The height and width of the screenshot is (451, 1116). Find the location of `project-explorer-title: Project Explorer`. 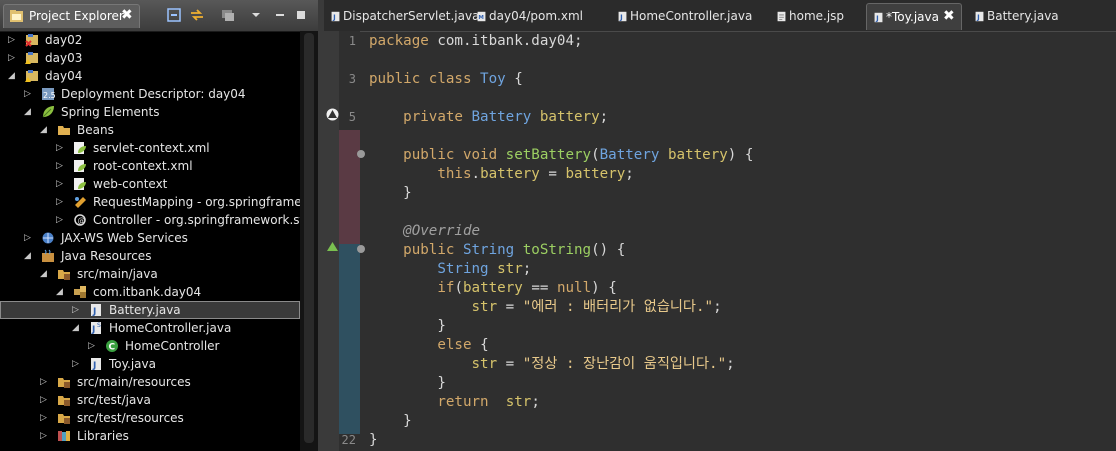

project-explorer-title: Project Explorer is located at coordinates (76, 16).